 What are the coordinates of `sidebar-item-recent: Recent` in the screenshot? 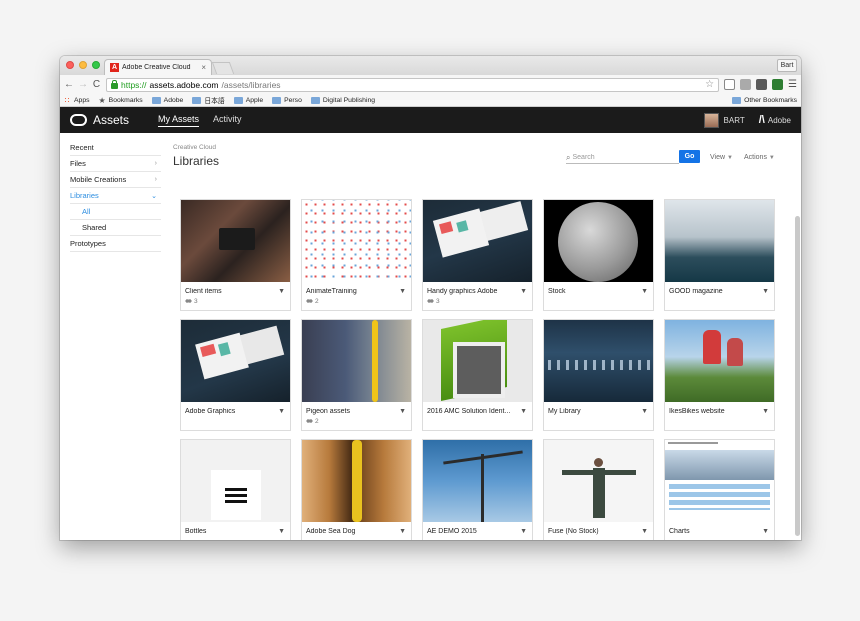 It's located at (115, 148).